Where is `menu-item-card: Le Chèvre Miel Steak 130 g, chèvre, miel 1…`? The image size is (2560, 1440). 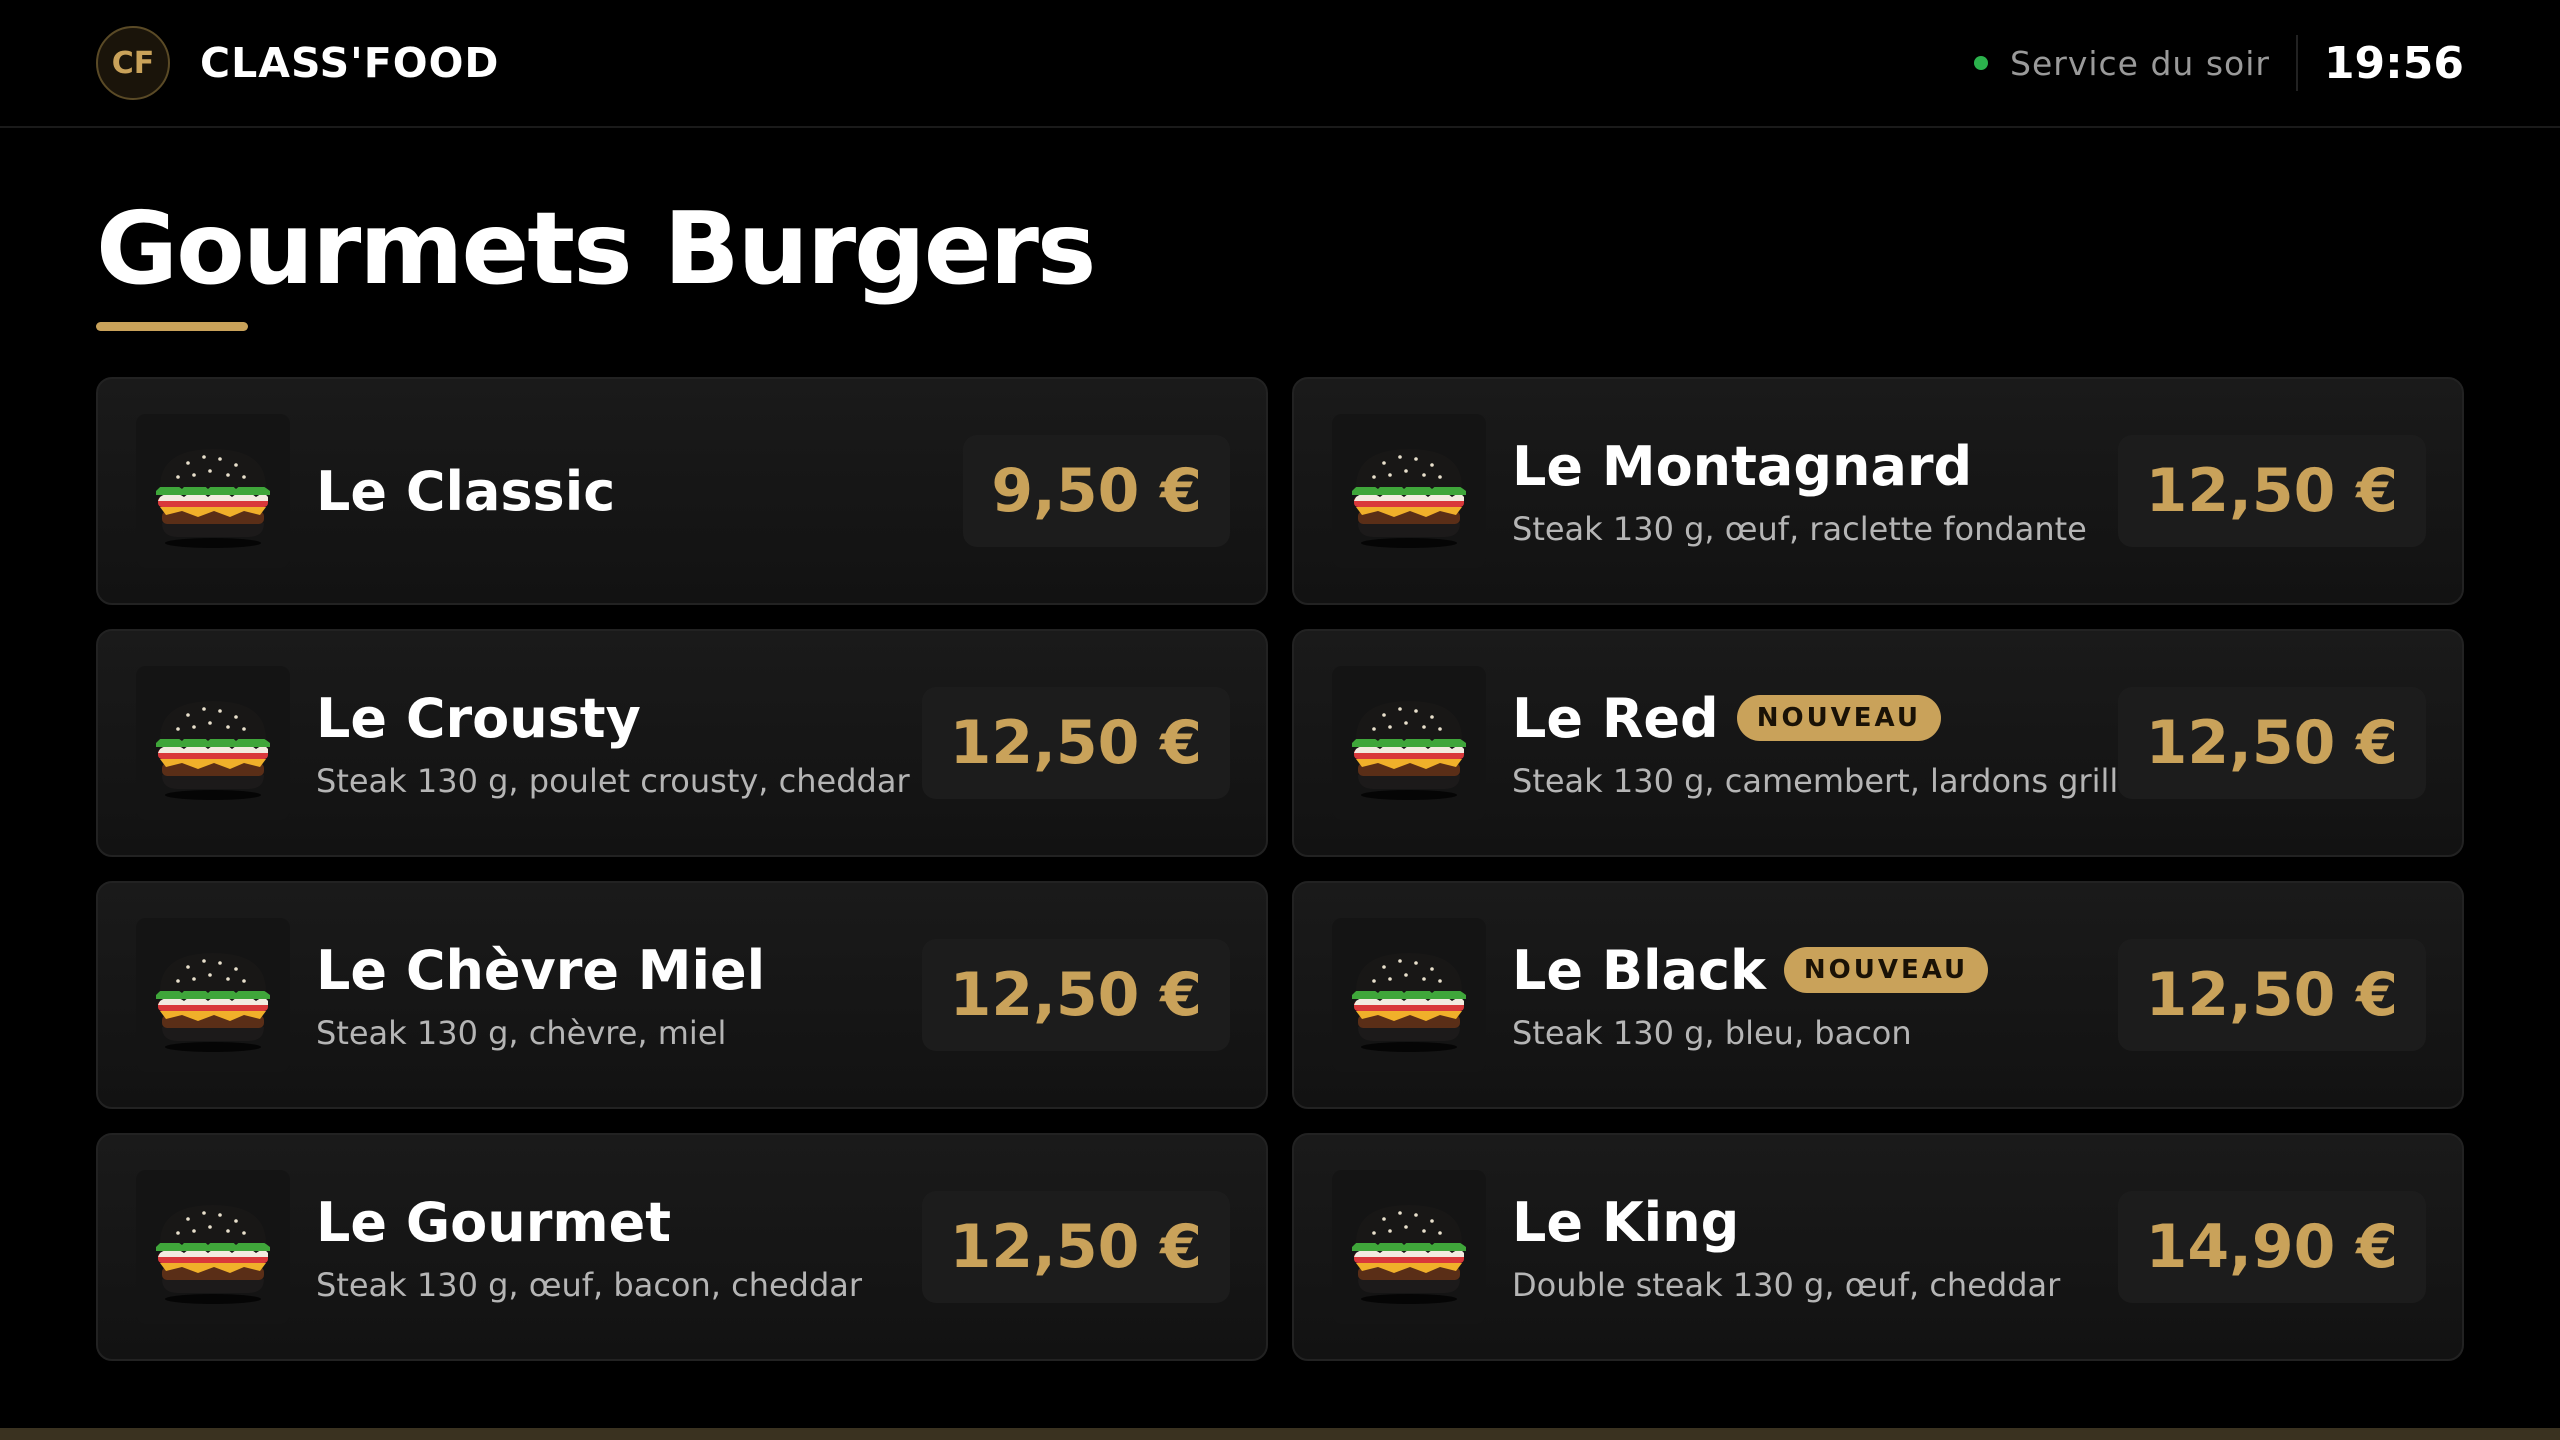 menu-item-card: Le Chèvre Miel Steak 130 g, chèvre, miel 1… is located at coordinates (682, 995).